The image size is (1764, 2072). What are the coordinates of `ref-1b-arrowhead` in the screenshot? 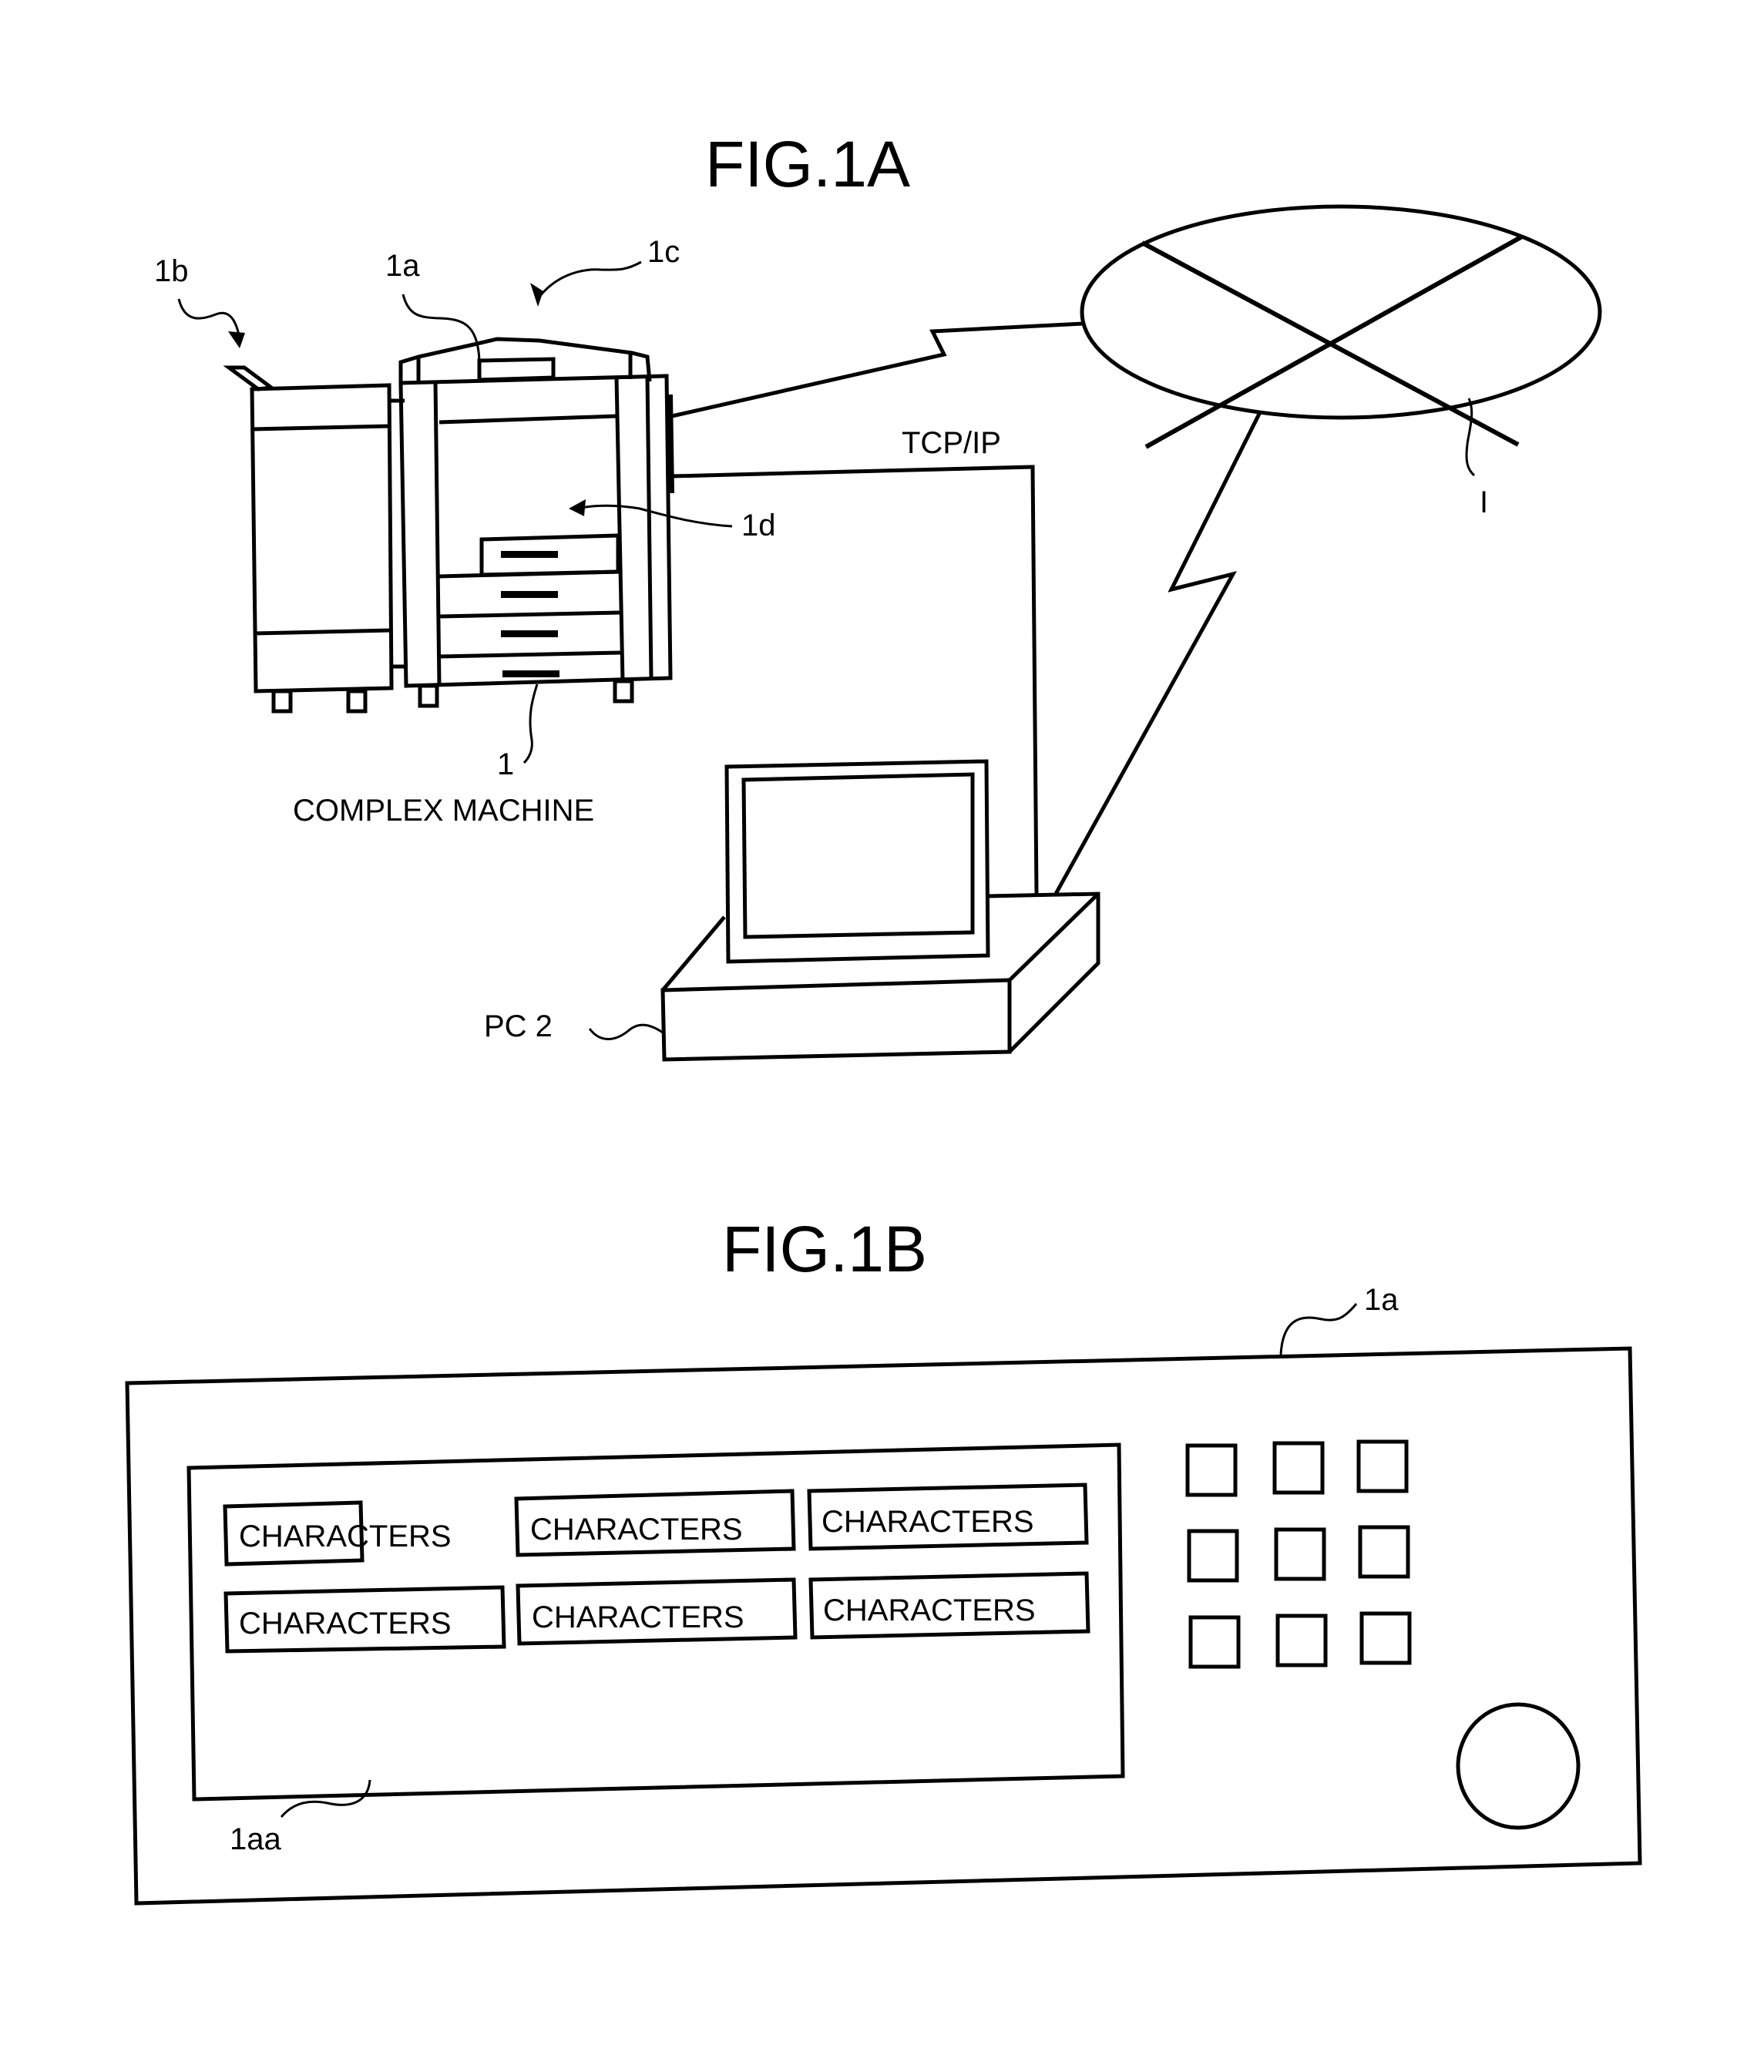 It's located at (236, 339).